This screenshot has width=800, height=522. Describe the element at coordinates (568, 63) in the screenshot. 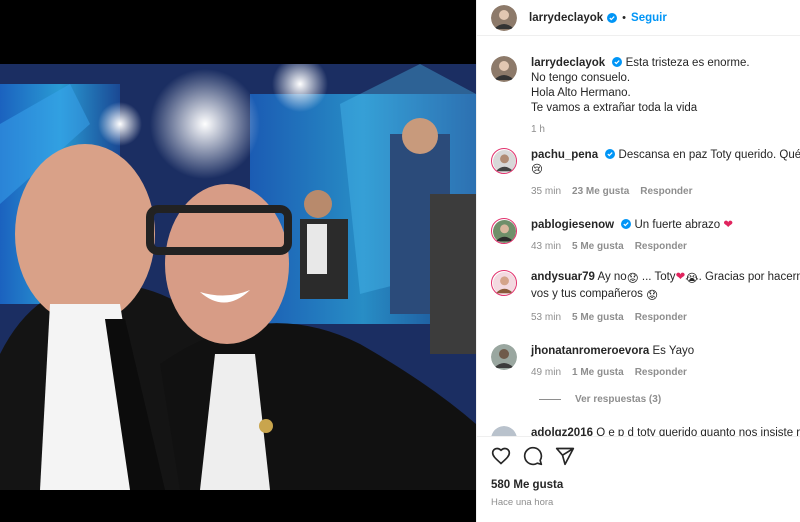

I see `caption-username: larrydeclayok` at that location.